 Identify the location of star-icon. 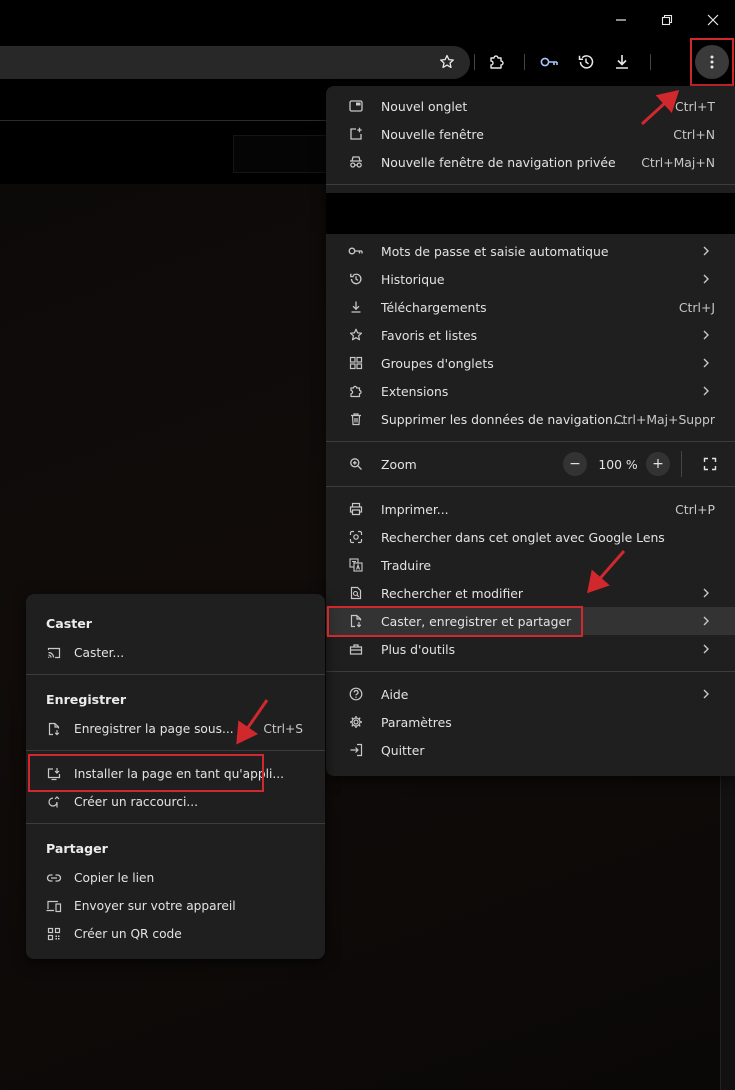
(447, 62).